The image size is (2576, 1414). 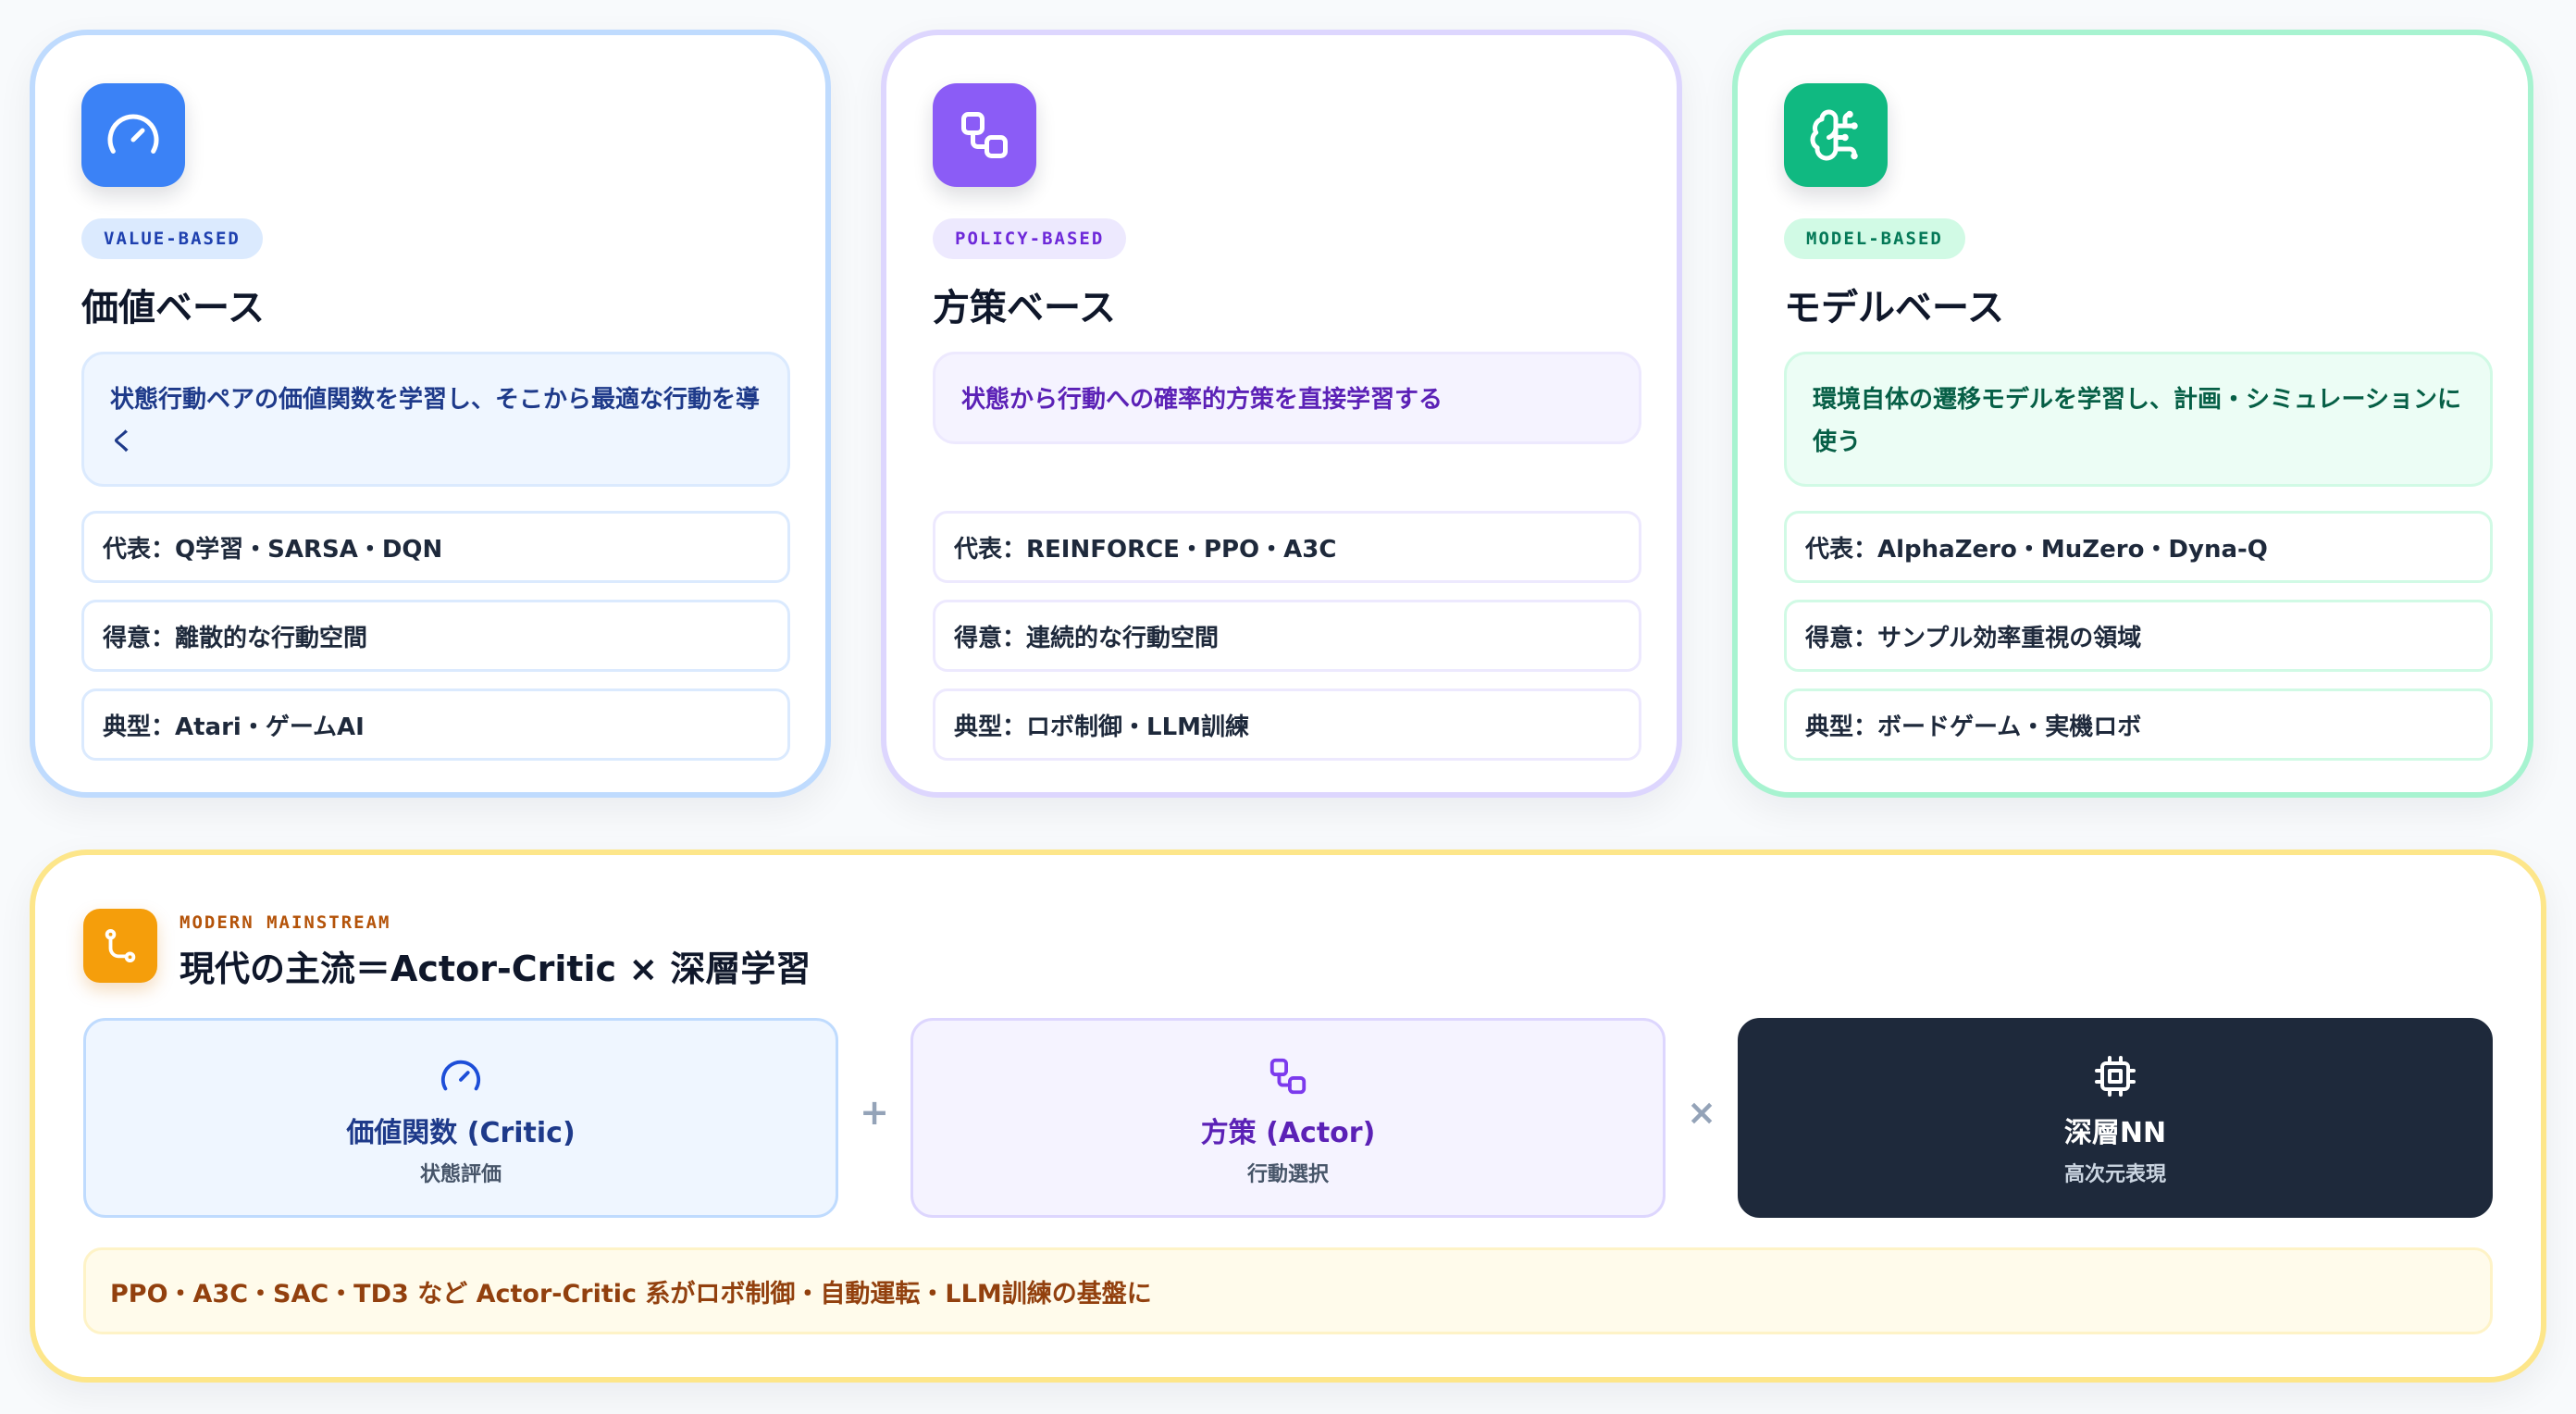 I want to click on fact-typical: 典型：ロボ制御・LLM訓練, so click(x=1287, y=724).